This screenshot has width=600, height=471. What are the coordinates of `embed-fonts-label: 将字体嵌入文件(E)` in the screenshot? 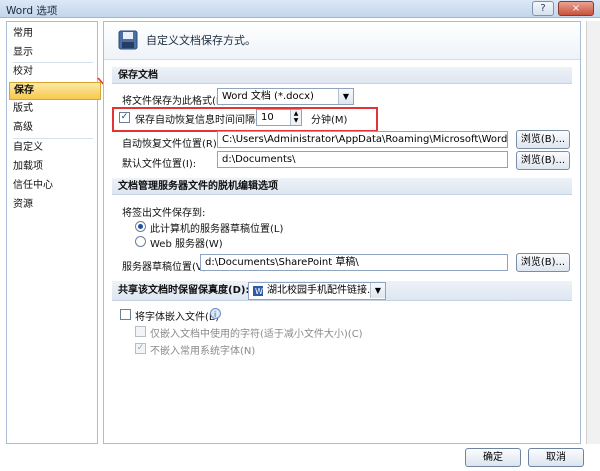 It's located at (177, 317).